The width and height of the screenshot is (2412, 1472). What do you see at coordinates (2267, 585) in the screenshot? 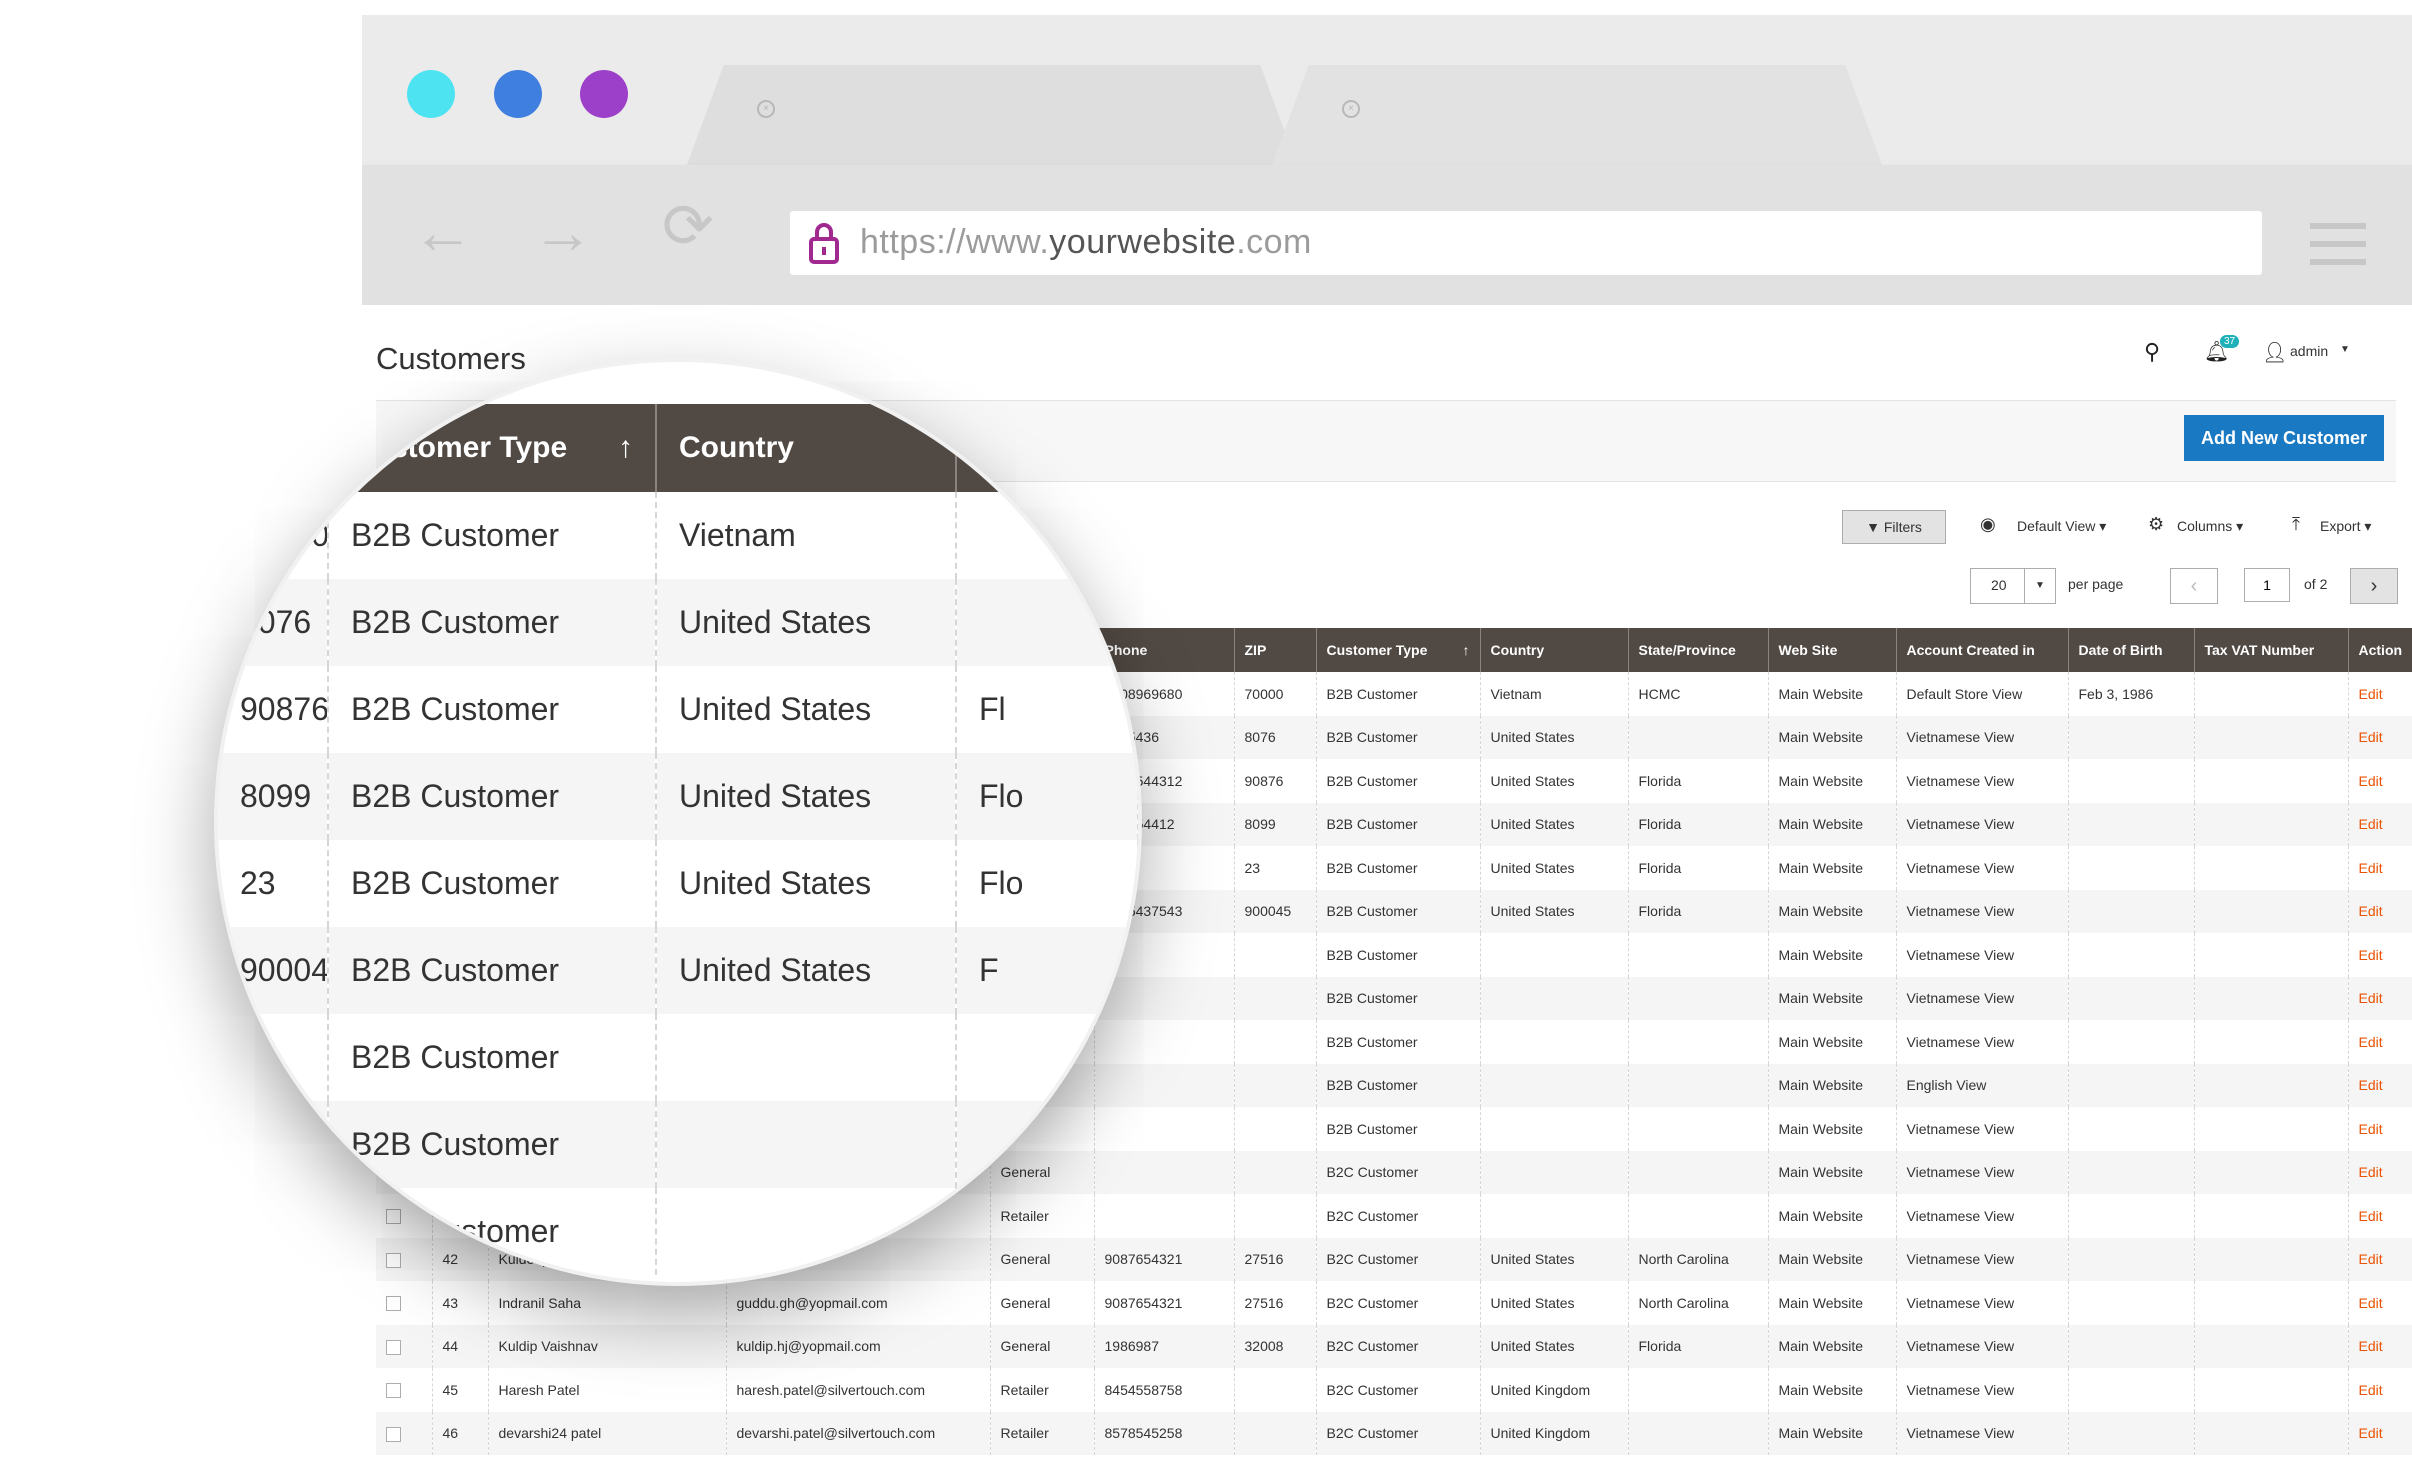
I see `page-number-input` at bounding box center [2267, 585].